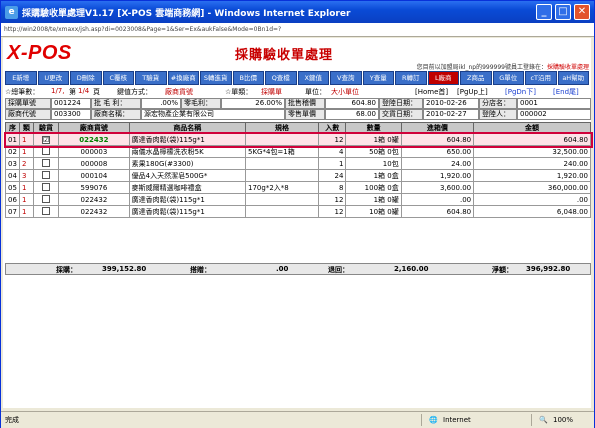 This screenshot has width=595, height=428. What do you see at coordinates (476, 78) in the screenshot?
I see `toolbar-button: Z商品` at bounding box center [476, 78].